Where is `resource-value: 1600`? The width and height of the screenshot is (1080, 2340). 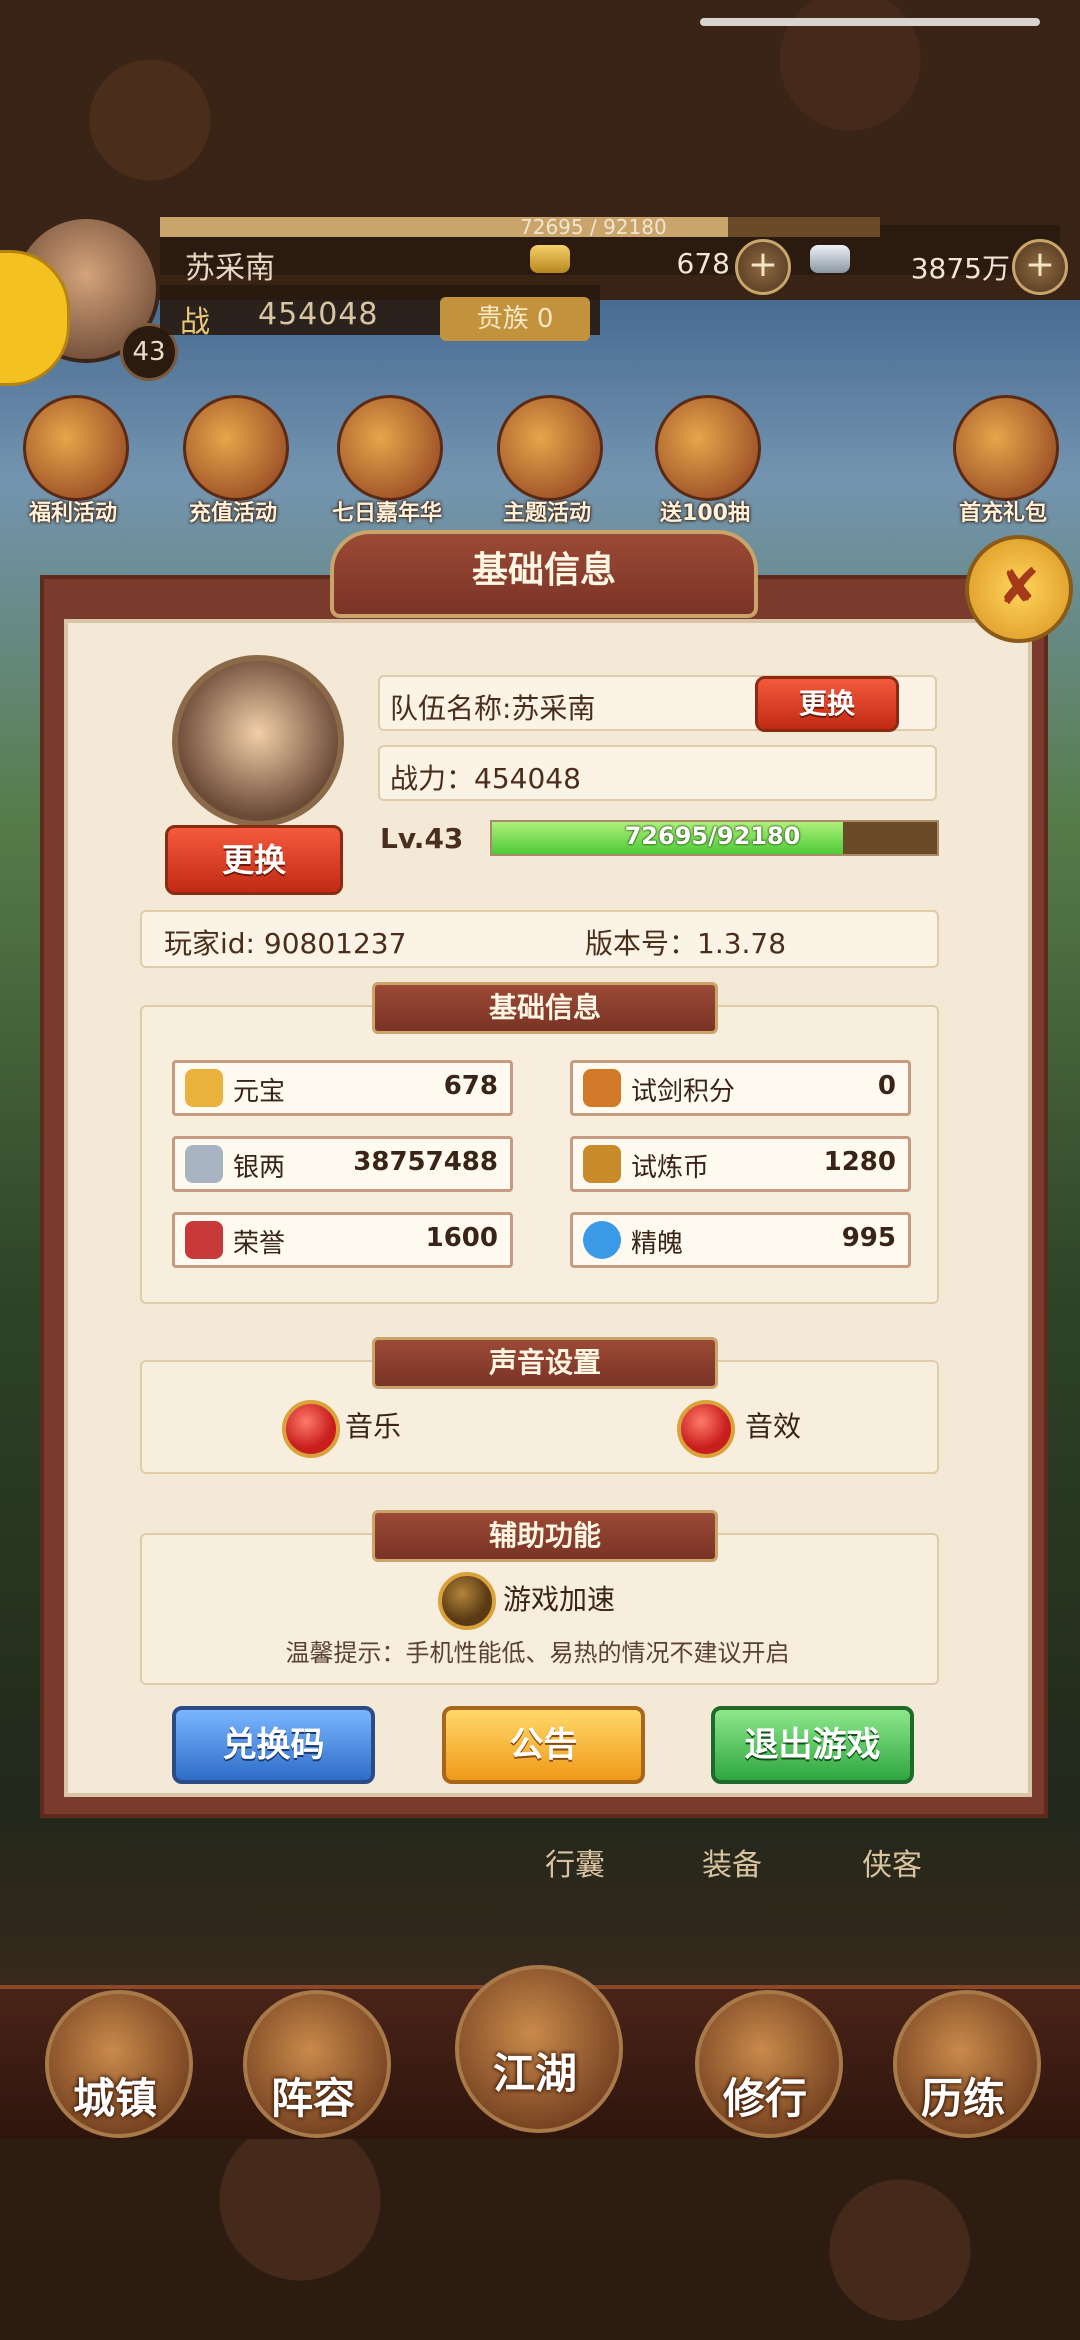 resource-value: 1600 is located at coordinates (461, 1238).